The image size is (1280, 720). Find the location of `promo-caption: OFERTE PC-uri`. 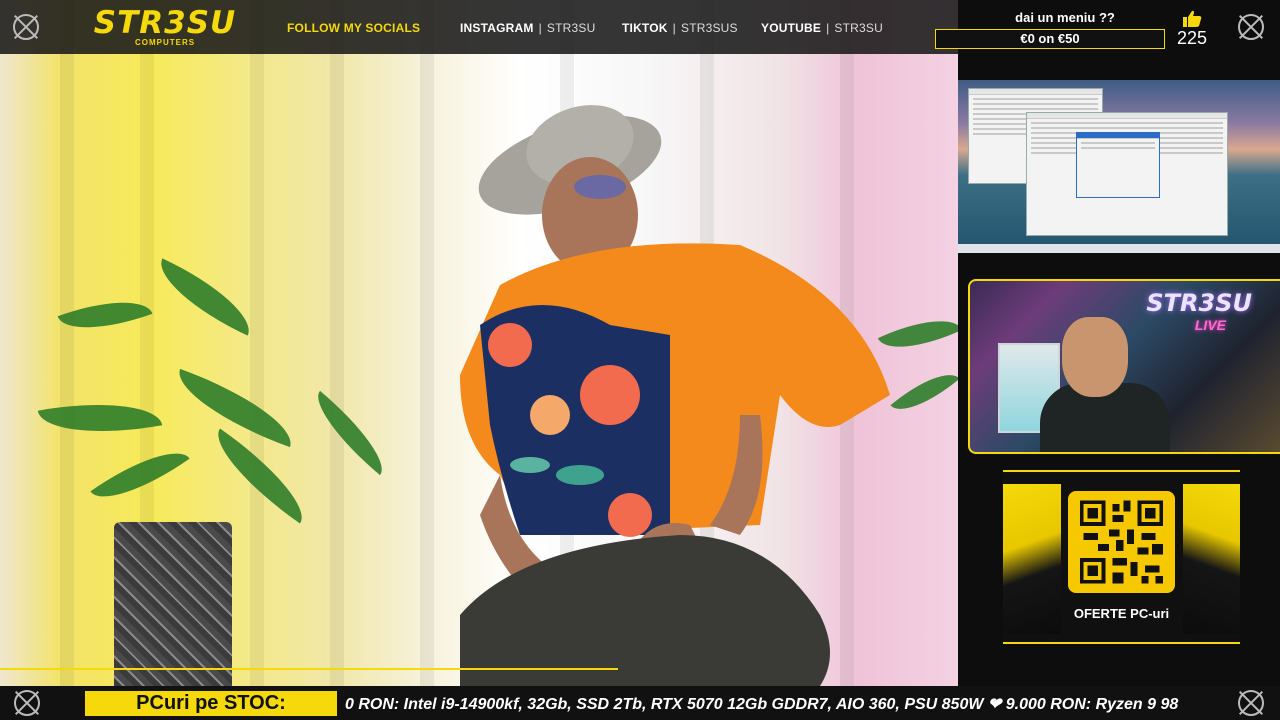

promo-caption: OFERTE PC-uri is located at coordinates (1121, 613).